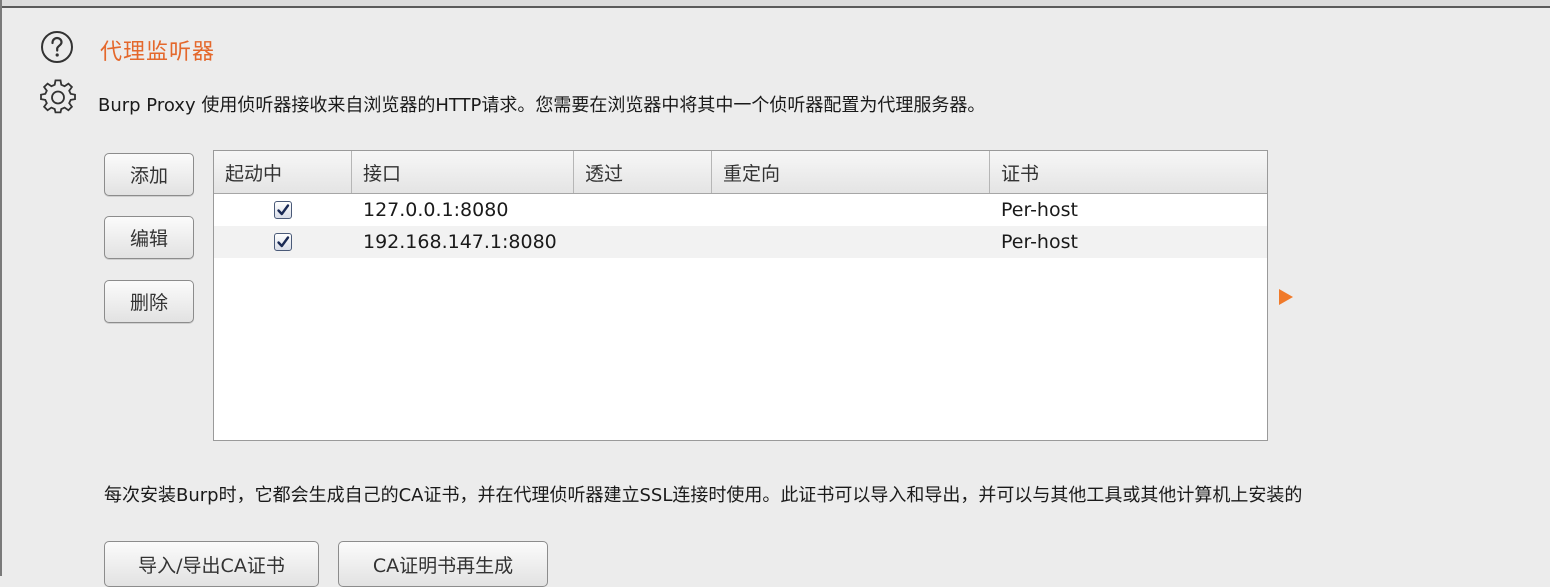 The width and height of the screenshot is (1550, 587). Describe the element at coordinates (740, 242) in the screenshot. I see `table-row: 192.168.147.1:8080 Per-host` at that location.